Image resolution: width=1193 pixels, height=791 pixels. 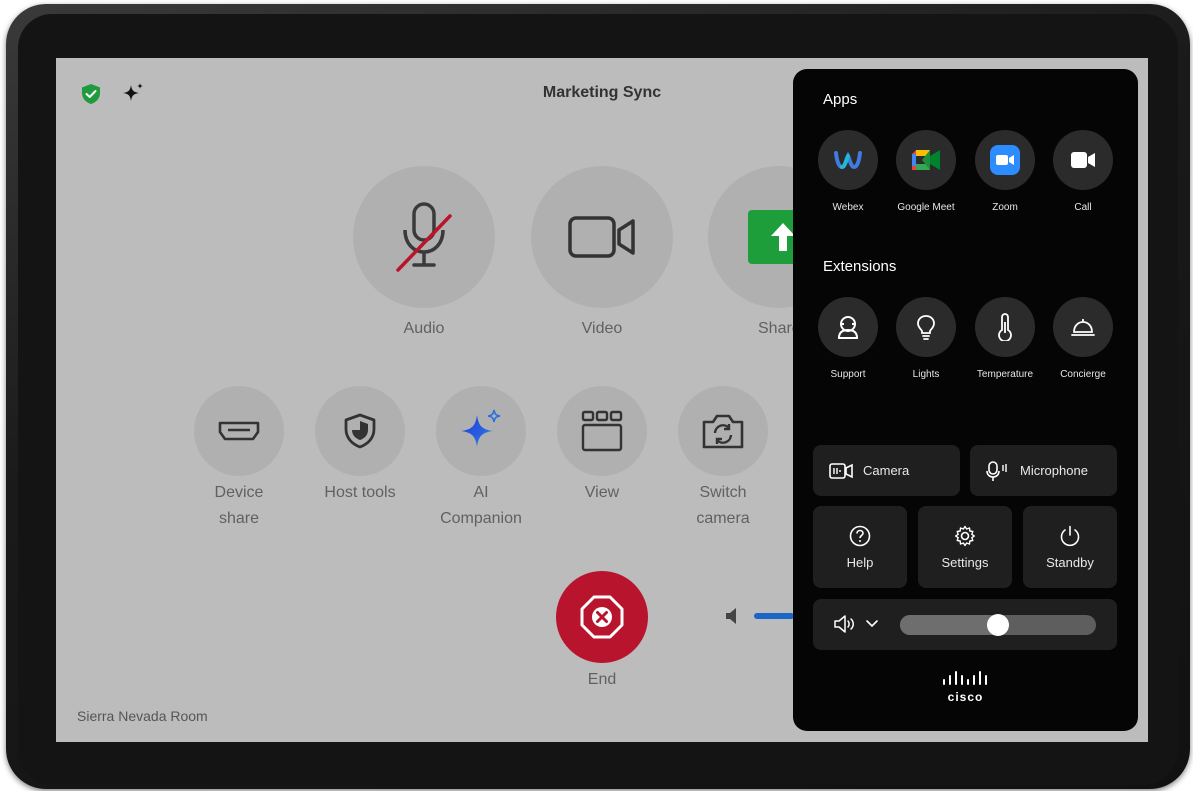 I want to click on shield-icon, so click(x=360, y=431).